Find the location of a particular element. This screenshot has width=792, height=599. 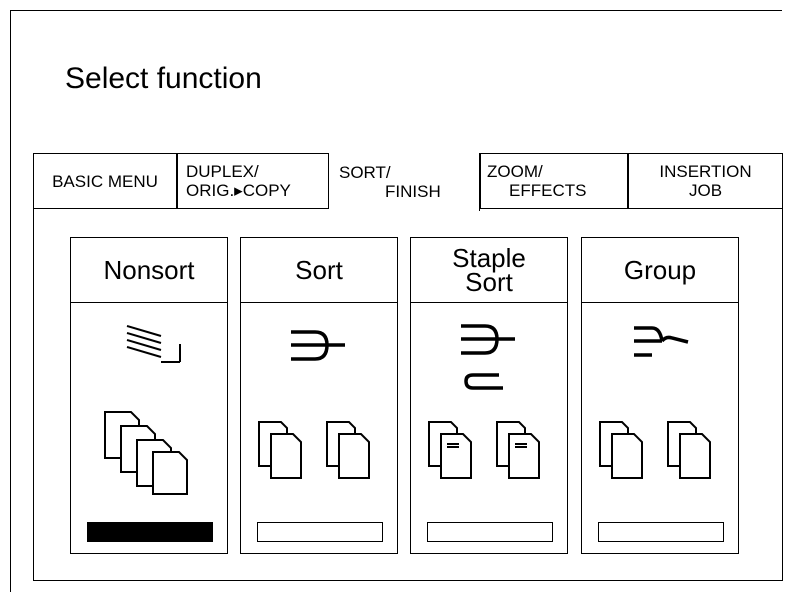

tab-insertion-job: INSERTION JOB is located at coordinates (705, 181).